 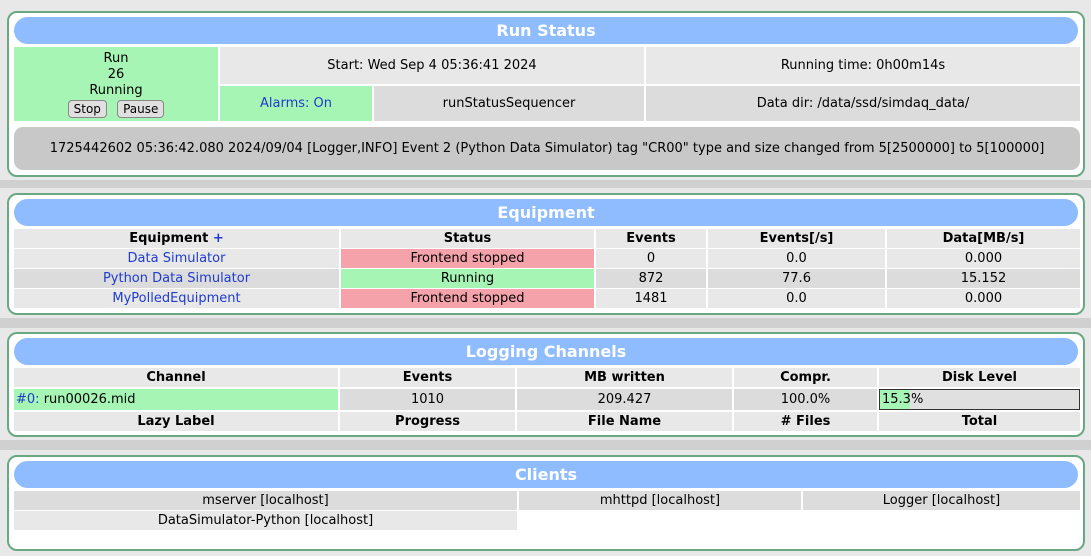 What do you see at coordinates (265, 500) in the screenshot?
I see `client-item: mserver [localhost]` at bounding box center [265, 500].